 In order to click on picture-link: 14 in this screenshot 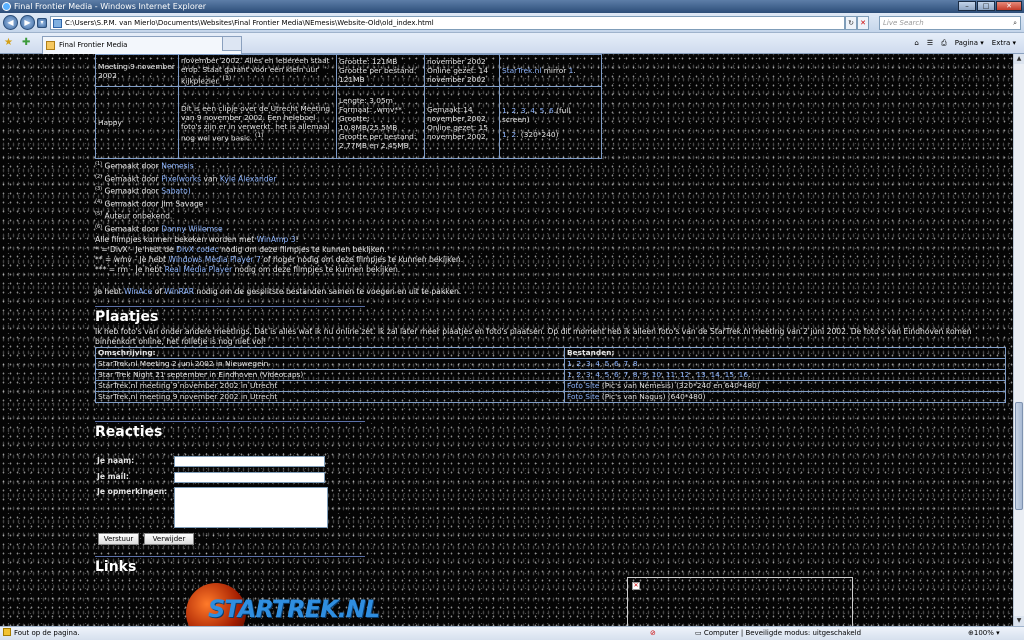, I will do `click(714, 374)`.